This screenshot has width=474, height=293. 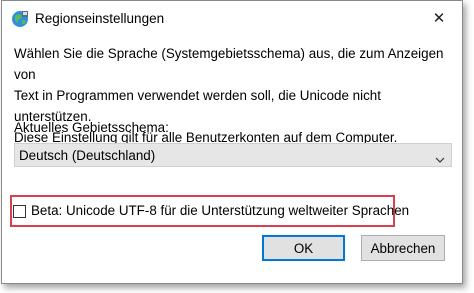 What do you see at coordinates (19, 211) in the screenshot?
I see `utf8-checkbox` at bounding box center [19, 211].